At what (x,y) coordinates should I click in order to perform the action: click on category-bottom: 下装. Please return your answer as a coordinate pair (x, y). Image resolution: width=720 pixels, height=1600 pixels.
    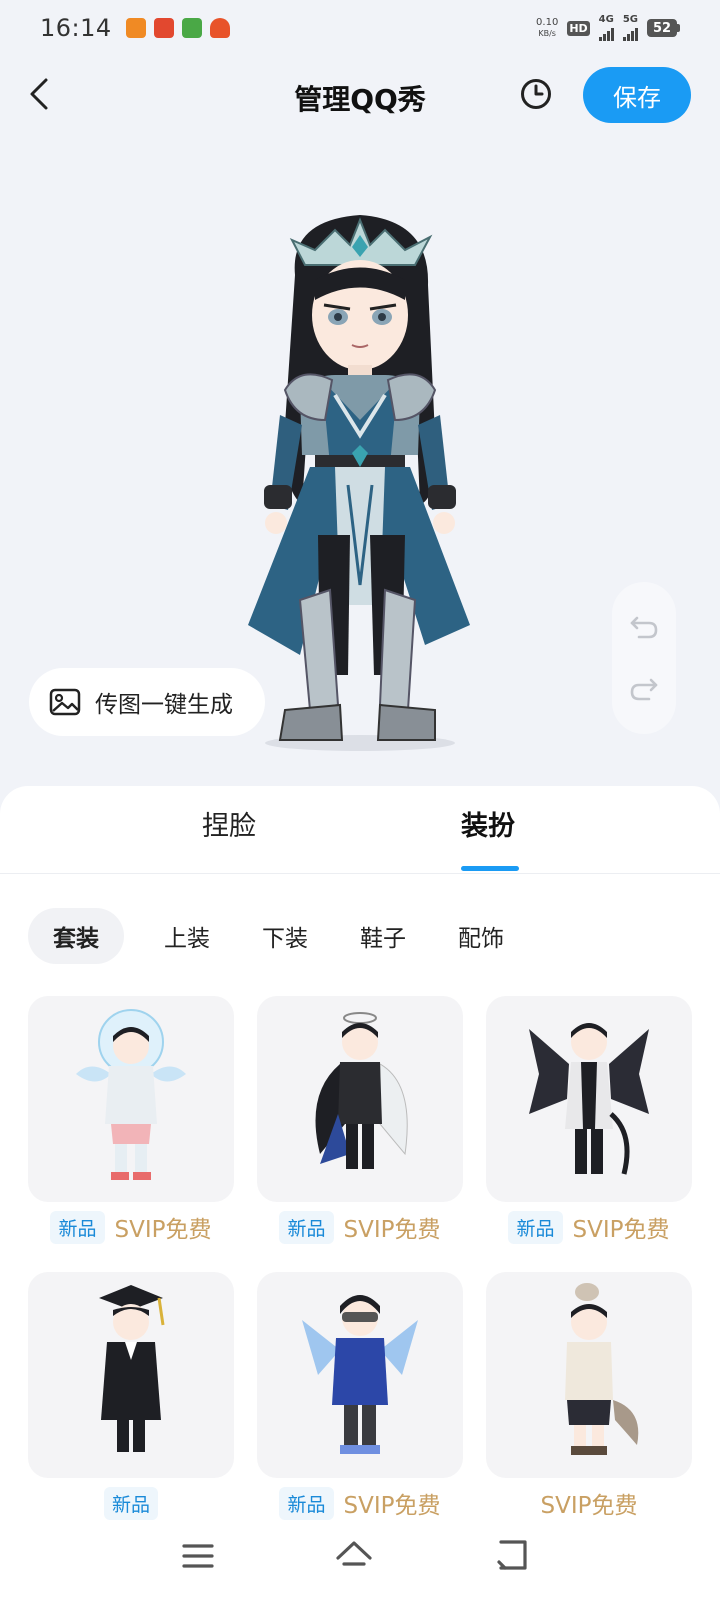
    Looking at the image, I should click on (285, 936).